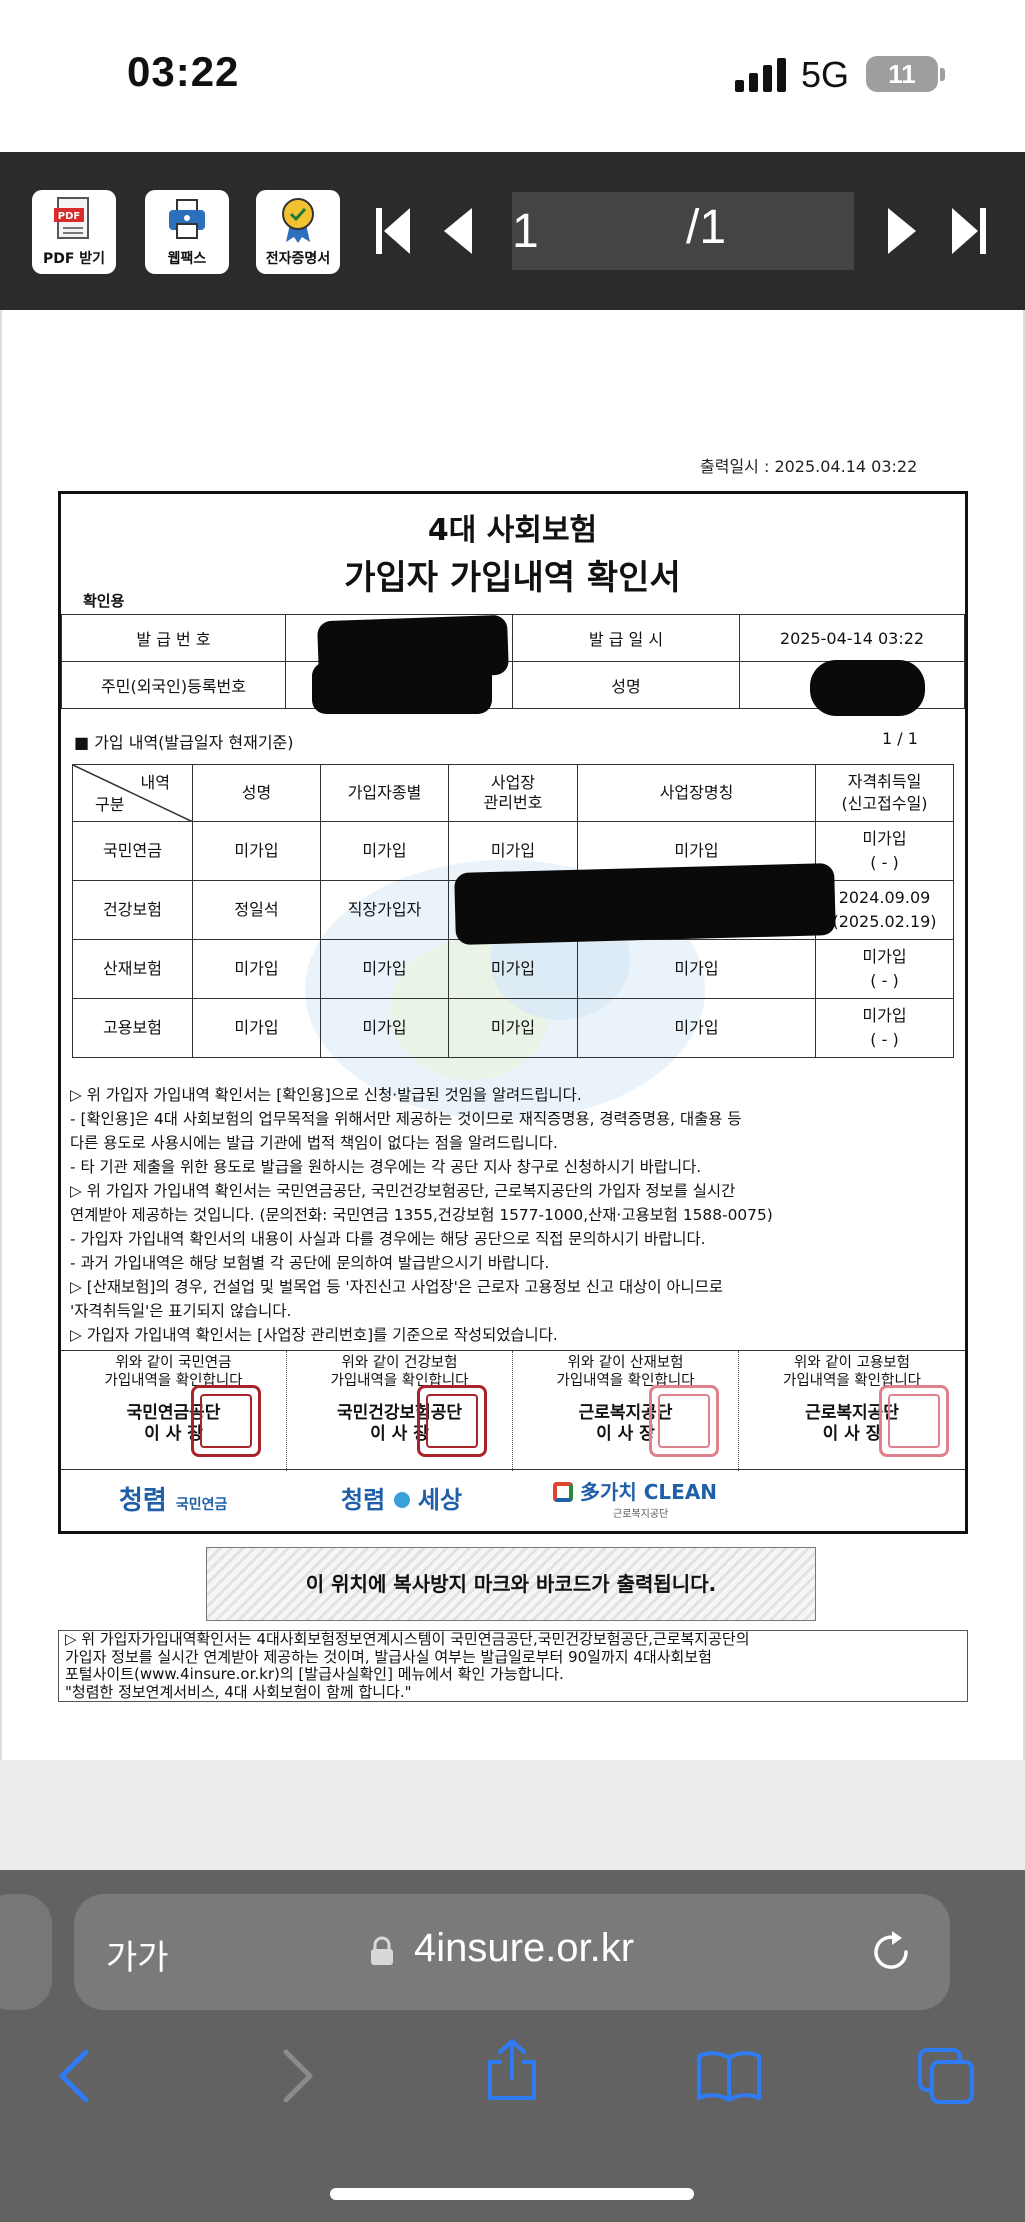 The height and width of the screenshot is (2222, 1025). I want to click on seal-nps: 위와 같이 국민연금 가입내역을 확인합니다 국민연금공단 이 사 장, so click(174, 1411).